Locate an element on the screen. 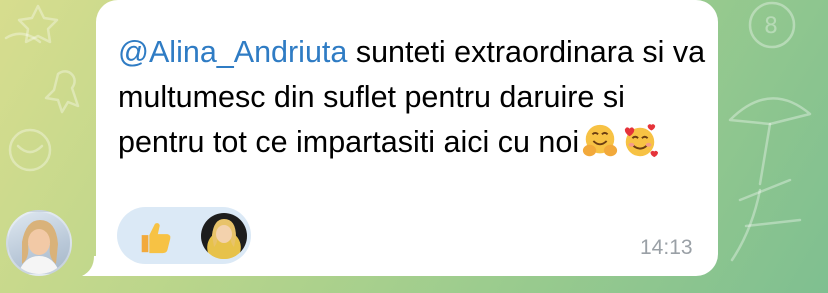 This screenshot has width=828, height=293. mention-link: @Alina_Andriuta is located at coordinates (232, 52).